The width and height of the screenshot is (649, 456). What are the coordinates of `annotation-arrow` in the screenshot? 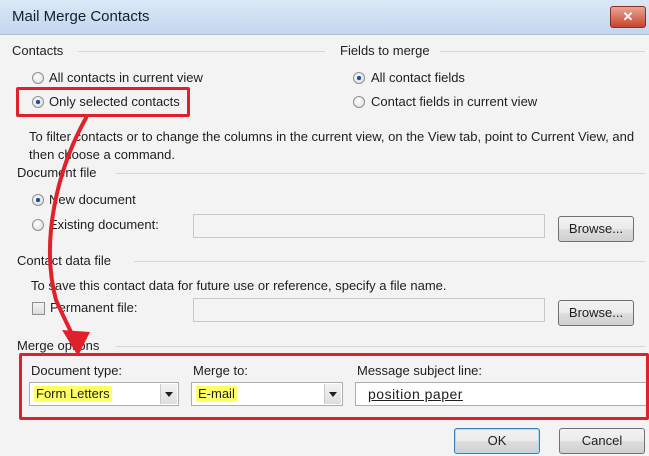 It's located at (69, 236).